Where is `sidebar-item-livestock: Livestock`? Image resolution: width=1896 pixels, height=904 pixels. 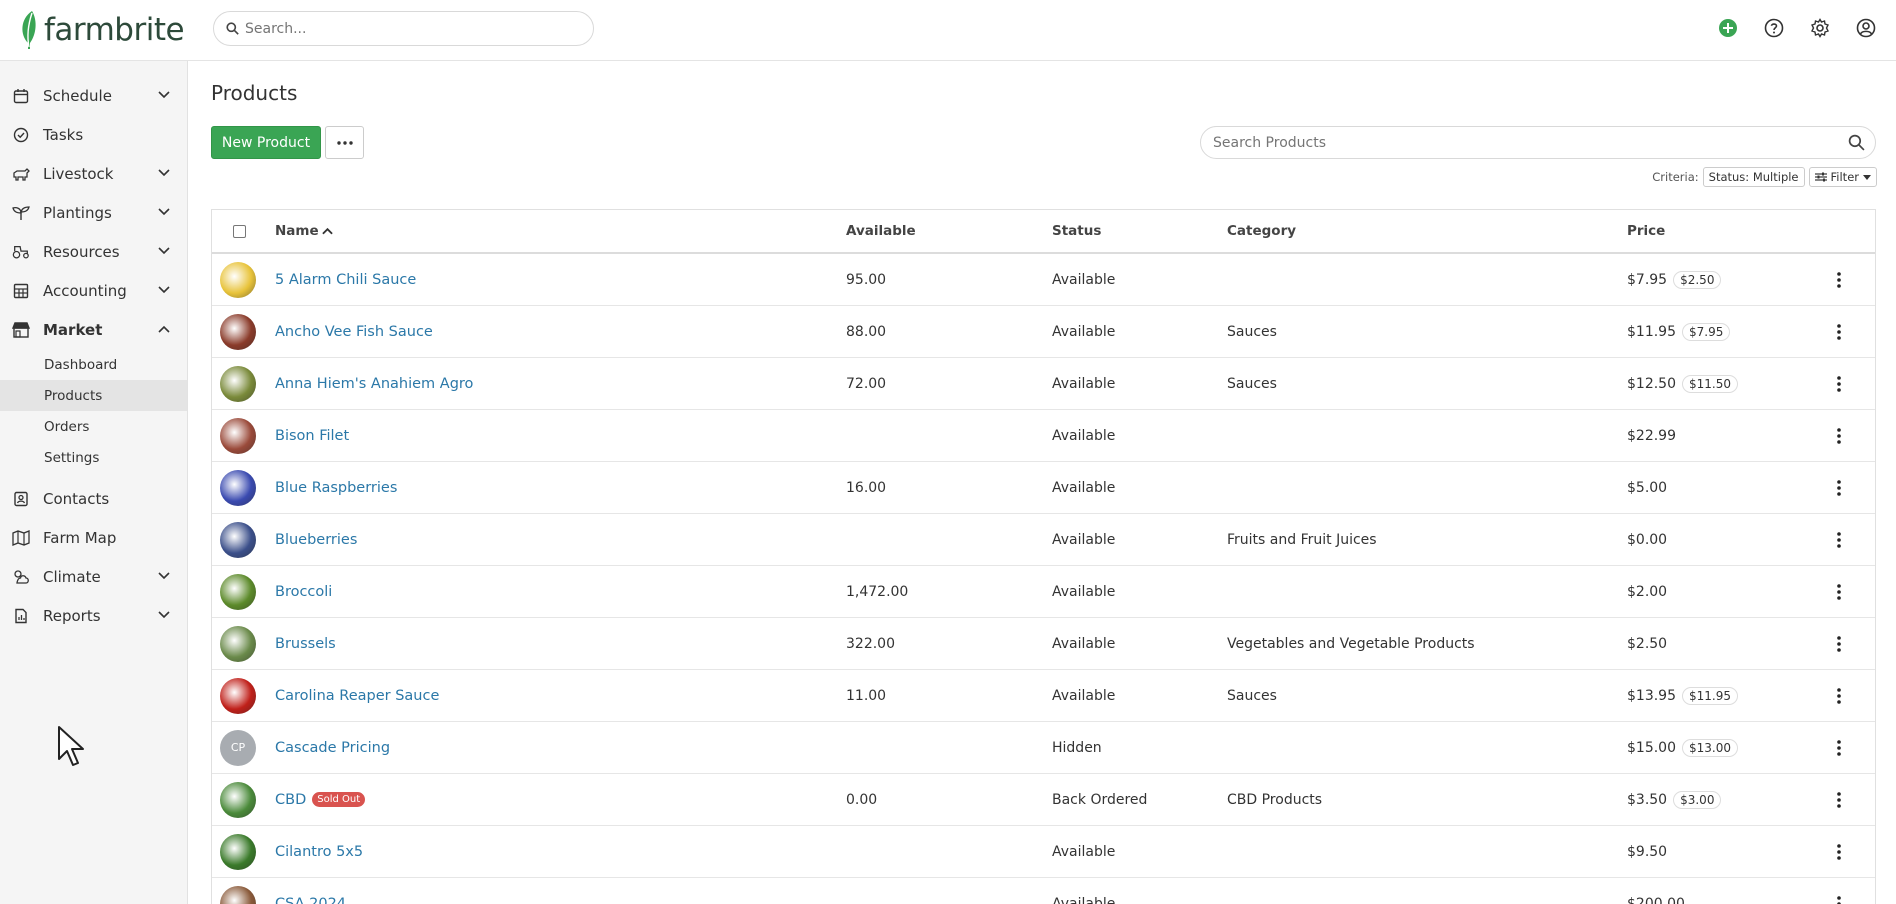
sidebar-item-livestock: Livestock is located at coordinates (93, 173).